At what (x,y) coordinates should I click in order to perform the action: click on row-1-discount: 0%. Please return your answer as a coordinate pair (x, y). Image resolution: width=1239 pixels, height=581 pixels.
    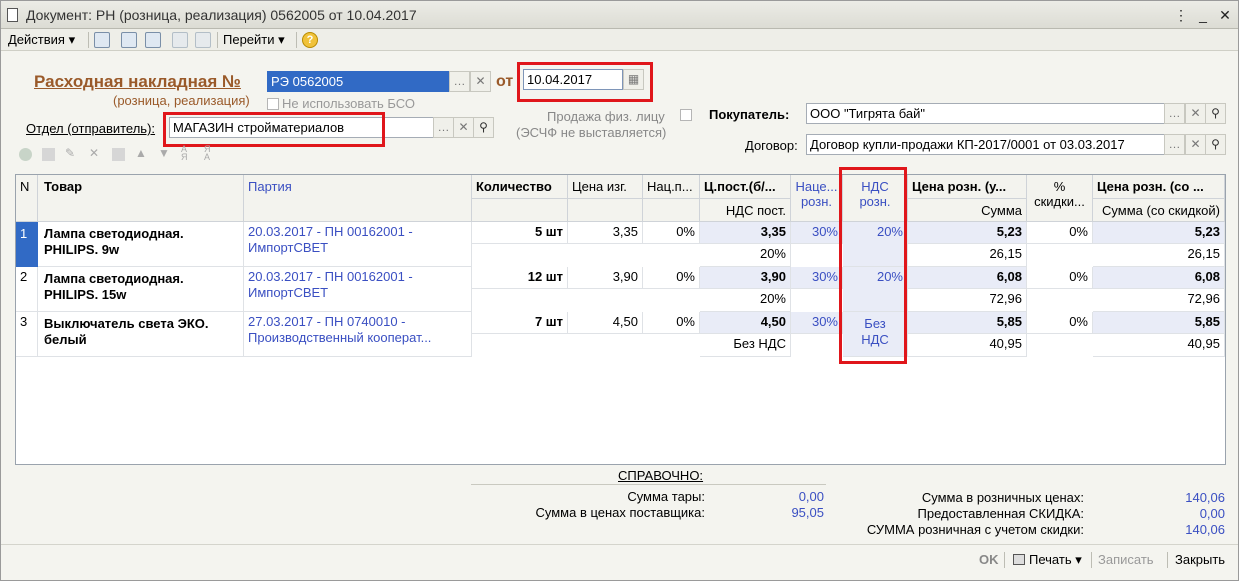
    Looking at the image, I should click on (1060, 233).